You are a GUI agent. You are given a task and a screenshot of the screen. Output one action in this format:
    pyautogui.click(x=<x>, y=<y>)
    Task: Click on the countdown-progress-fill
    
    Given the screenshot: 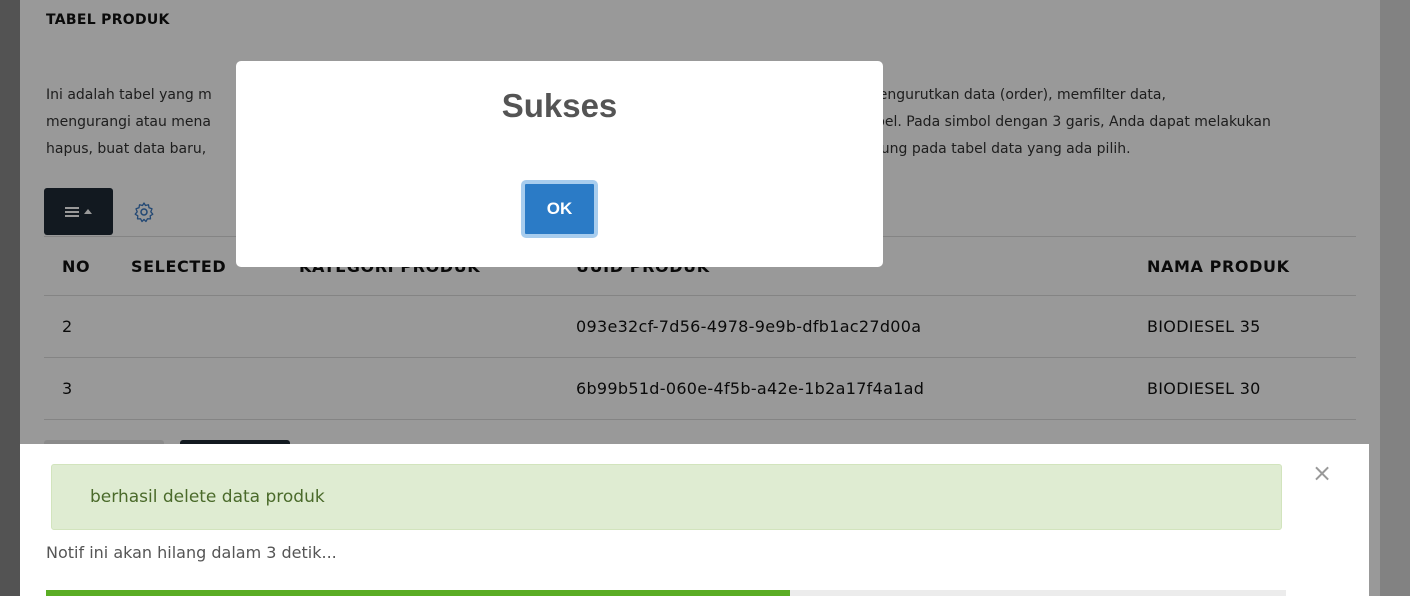 What is the action you would take?
    pyautogui.click(x=418, y=593)
    